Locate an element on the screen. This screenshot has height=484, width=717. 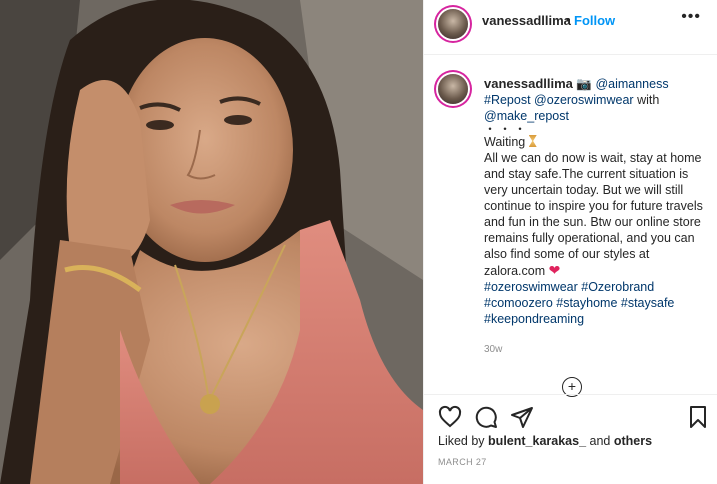
caption-dots: ・・・ is located at coordinates (507, 129).